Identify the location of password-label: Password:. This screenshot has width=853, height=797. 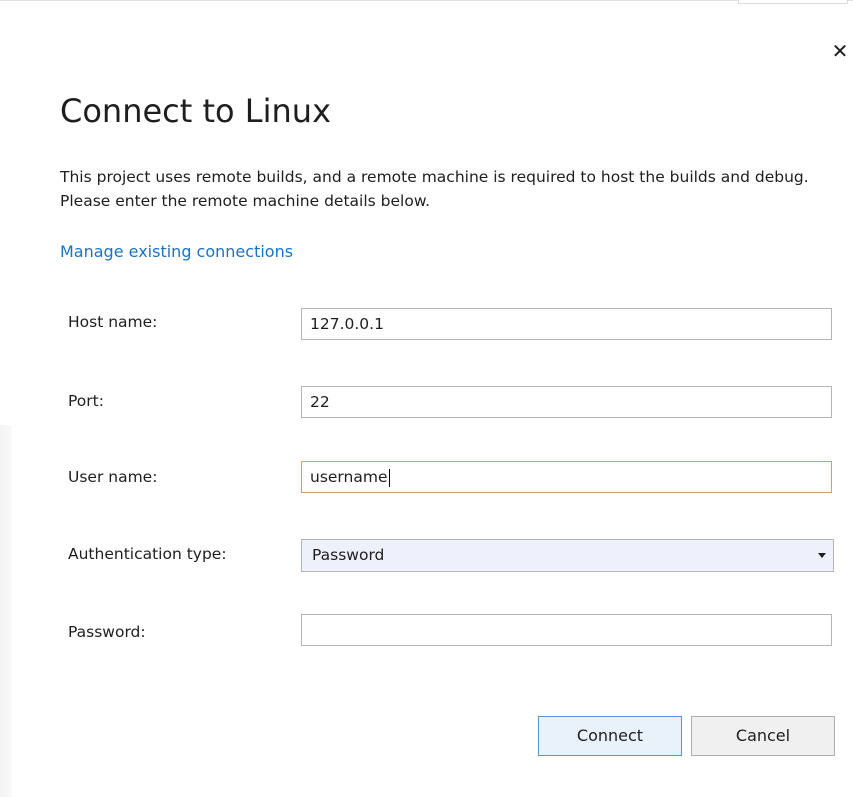
(107, 632).